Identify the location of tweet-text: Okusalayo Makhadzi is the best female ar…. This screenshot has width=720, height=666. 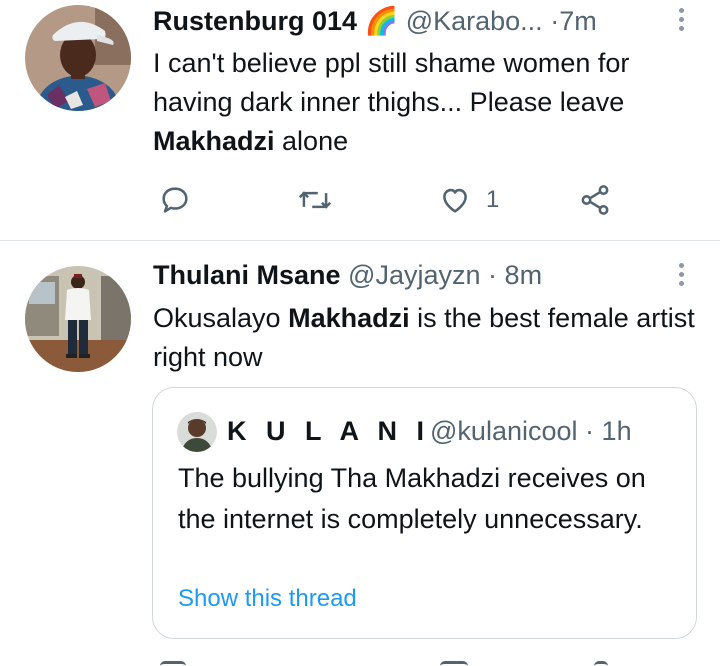
(424, 337).